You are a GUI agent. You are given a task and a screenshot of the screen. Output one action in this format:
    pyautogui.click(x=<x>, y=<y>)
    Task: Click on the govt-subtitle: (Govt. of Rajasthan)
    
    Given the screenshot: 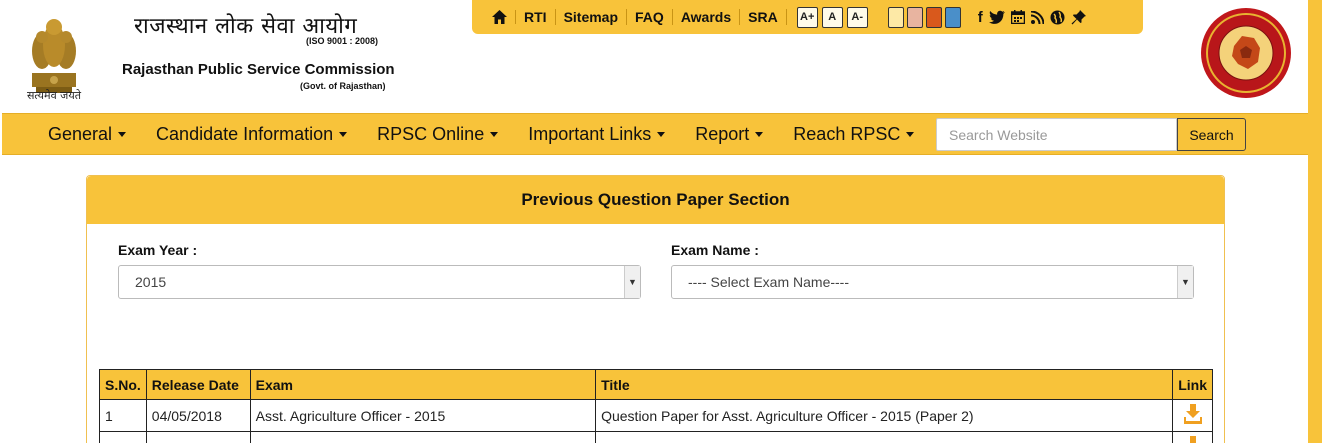 What is the action you would take?
    pyautogui.click(x=343, y=86)
    